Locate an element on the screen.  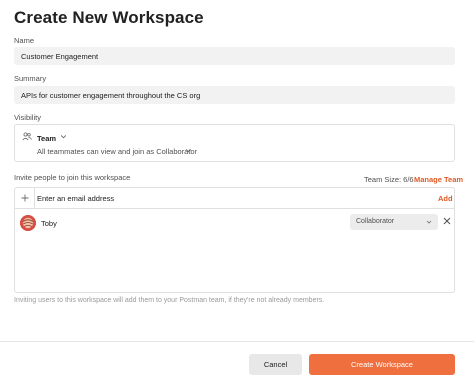
name-label: Name is located at coordinates (24, 40).